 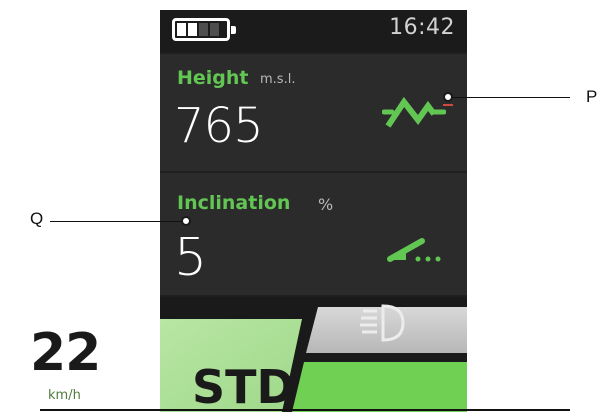 What do you see at coordinates (326, 204) in the screenshot?
I see `inclination-unit: %` at bounding box center [326, 204].